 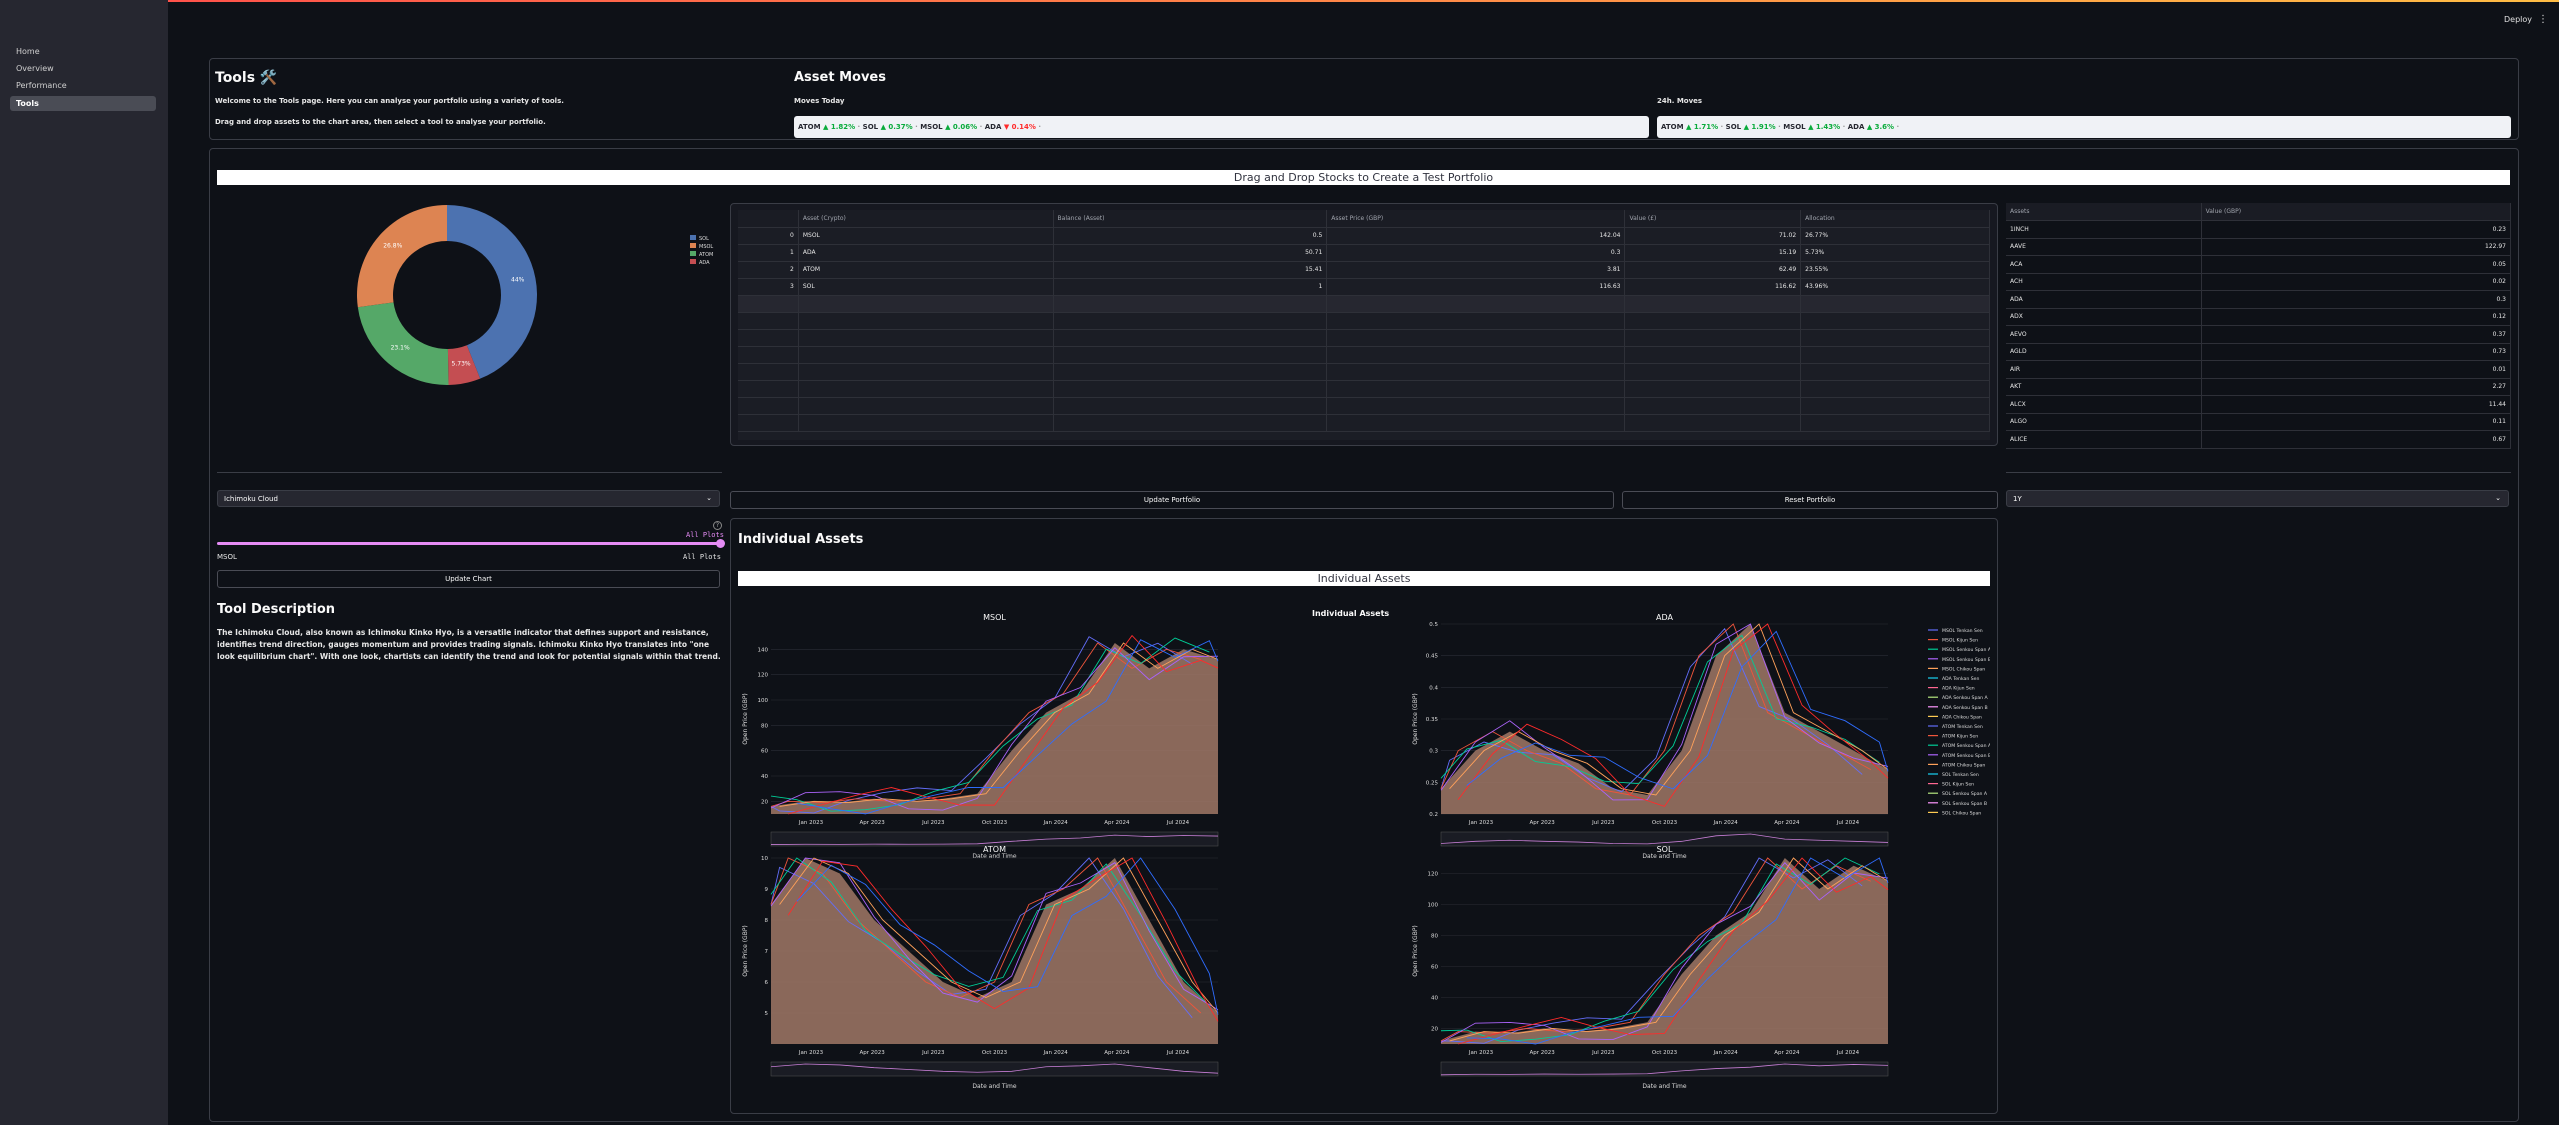 I want to click on table-row: AEVO 0.37, so click(x=2259, y=334).